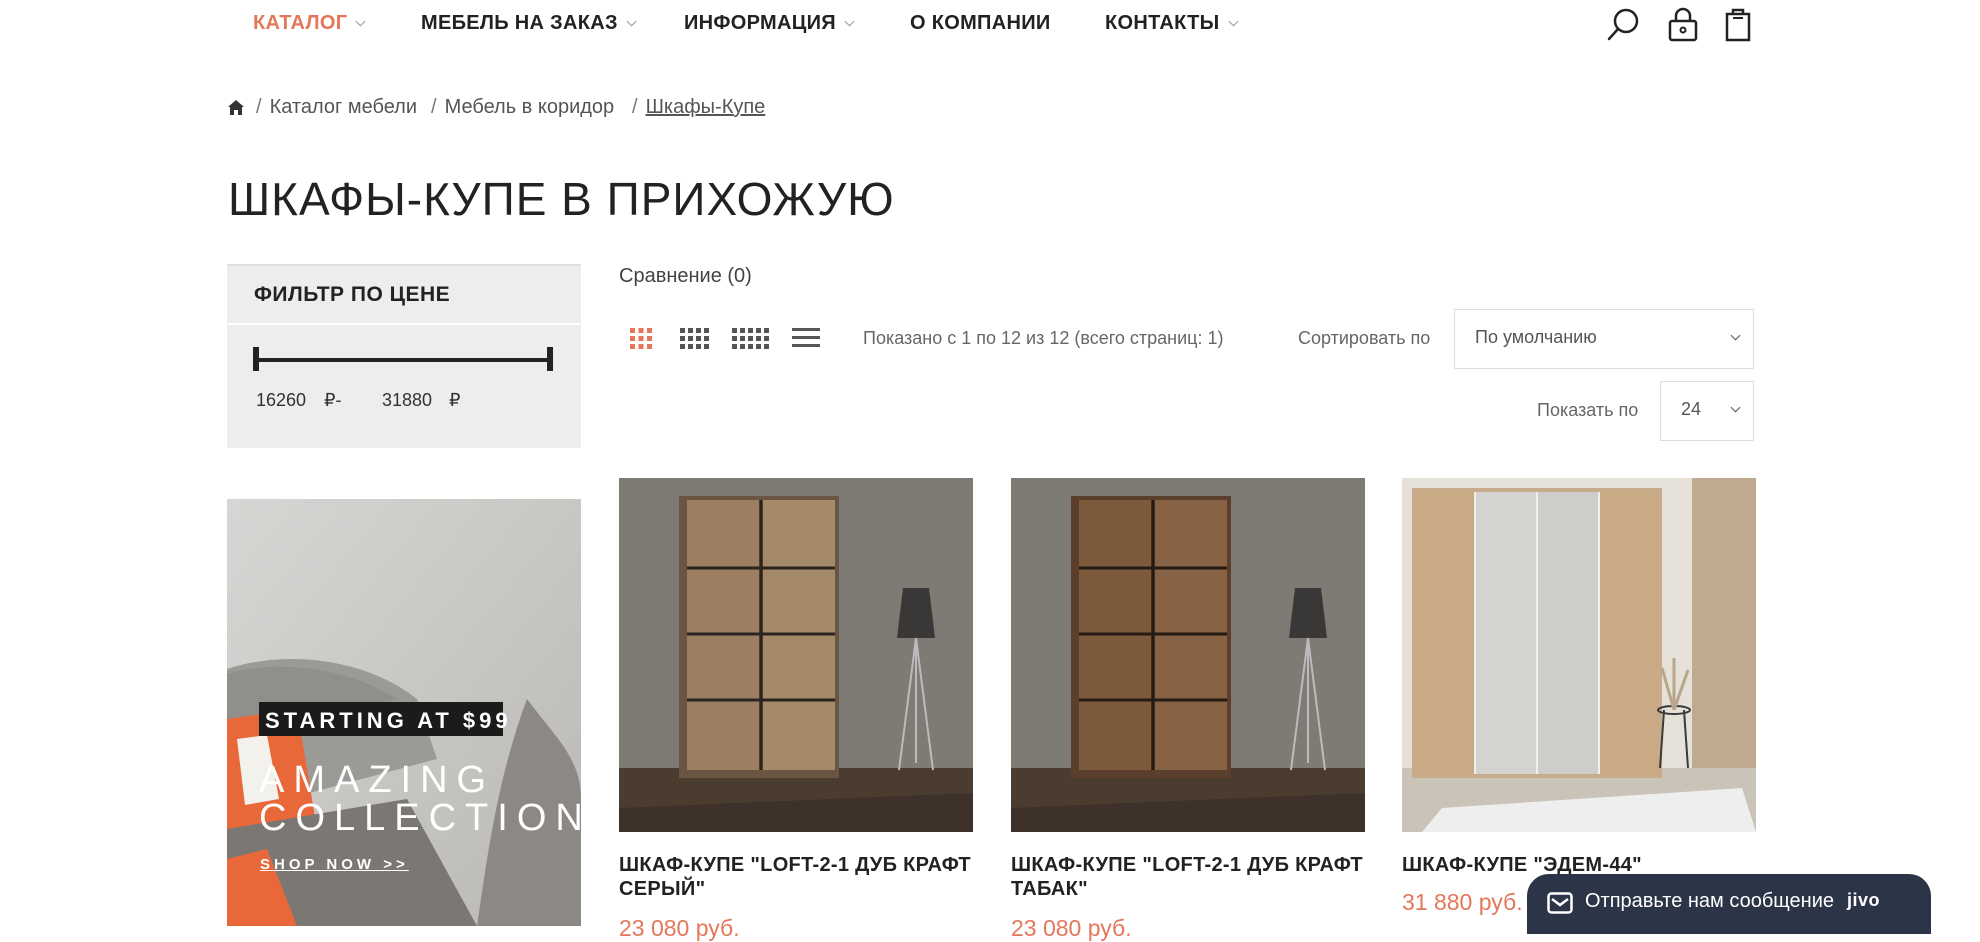  Describe the element at coordinates (641, 338) in the screenshot. I see `grid-3-icon` at that location.